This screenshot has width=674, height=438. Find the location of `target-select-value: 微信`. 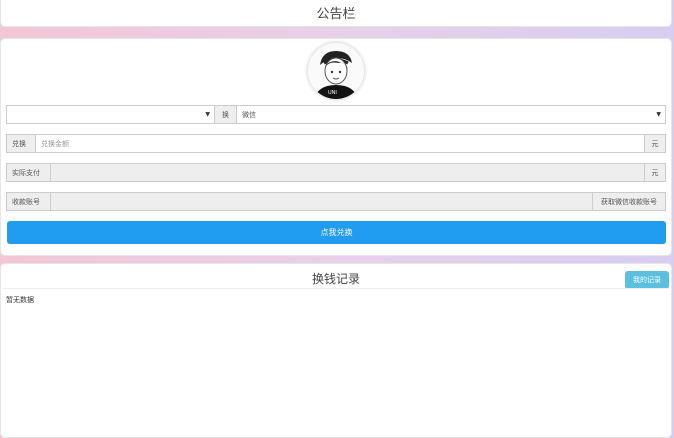

target-select-value: 微信 is located at coordinates (249, 114).